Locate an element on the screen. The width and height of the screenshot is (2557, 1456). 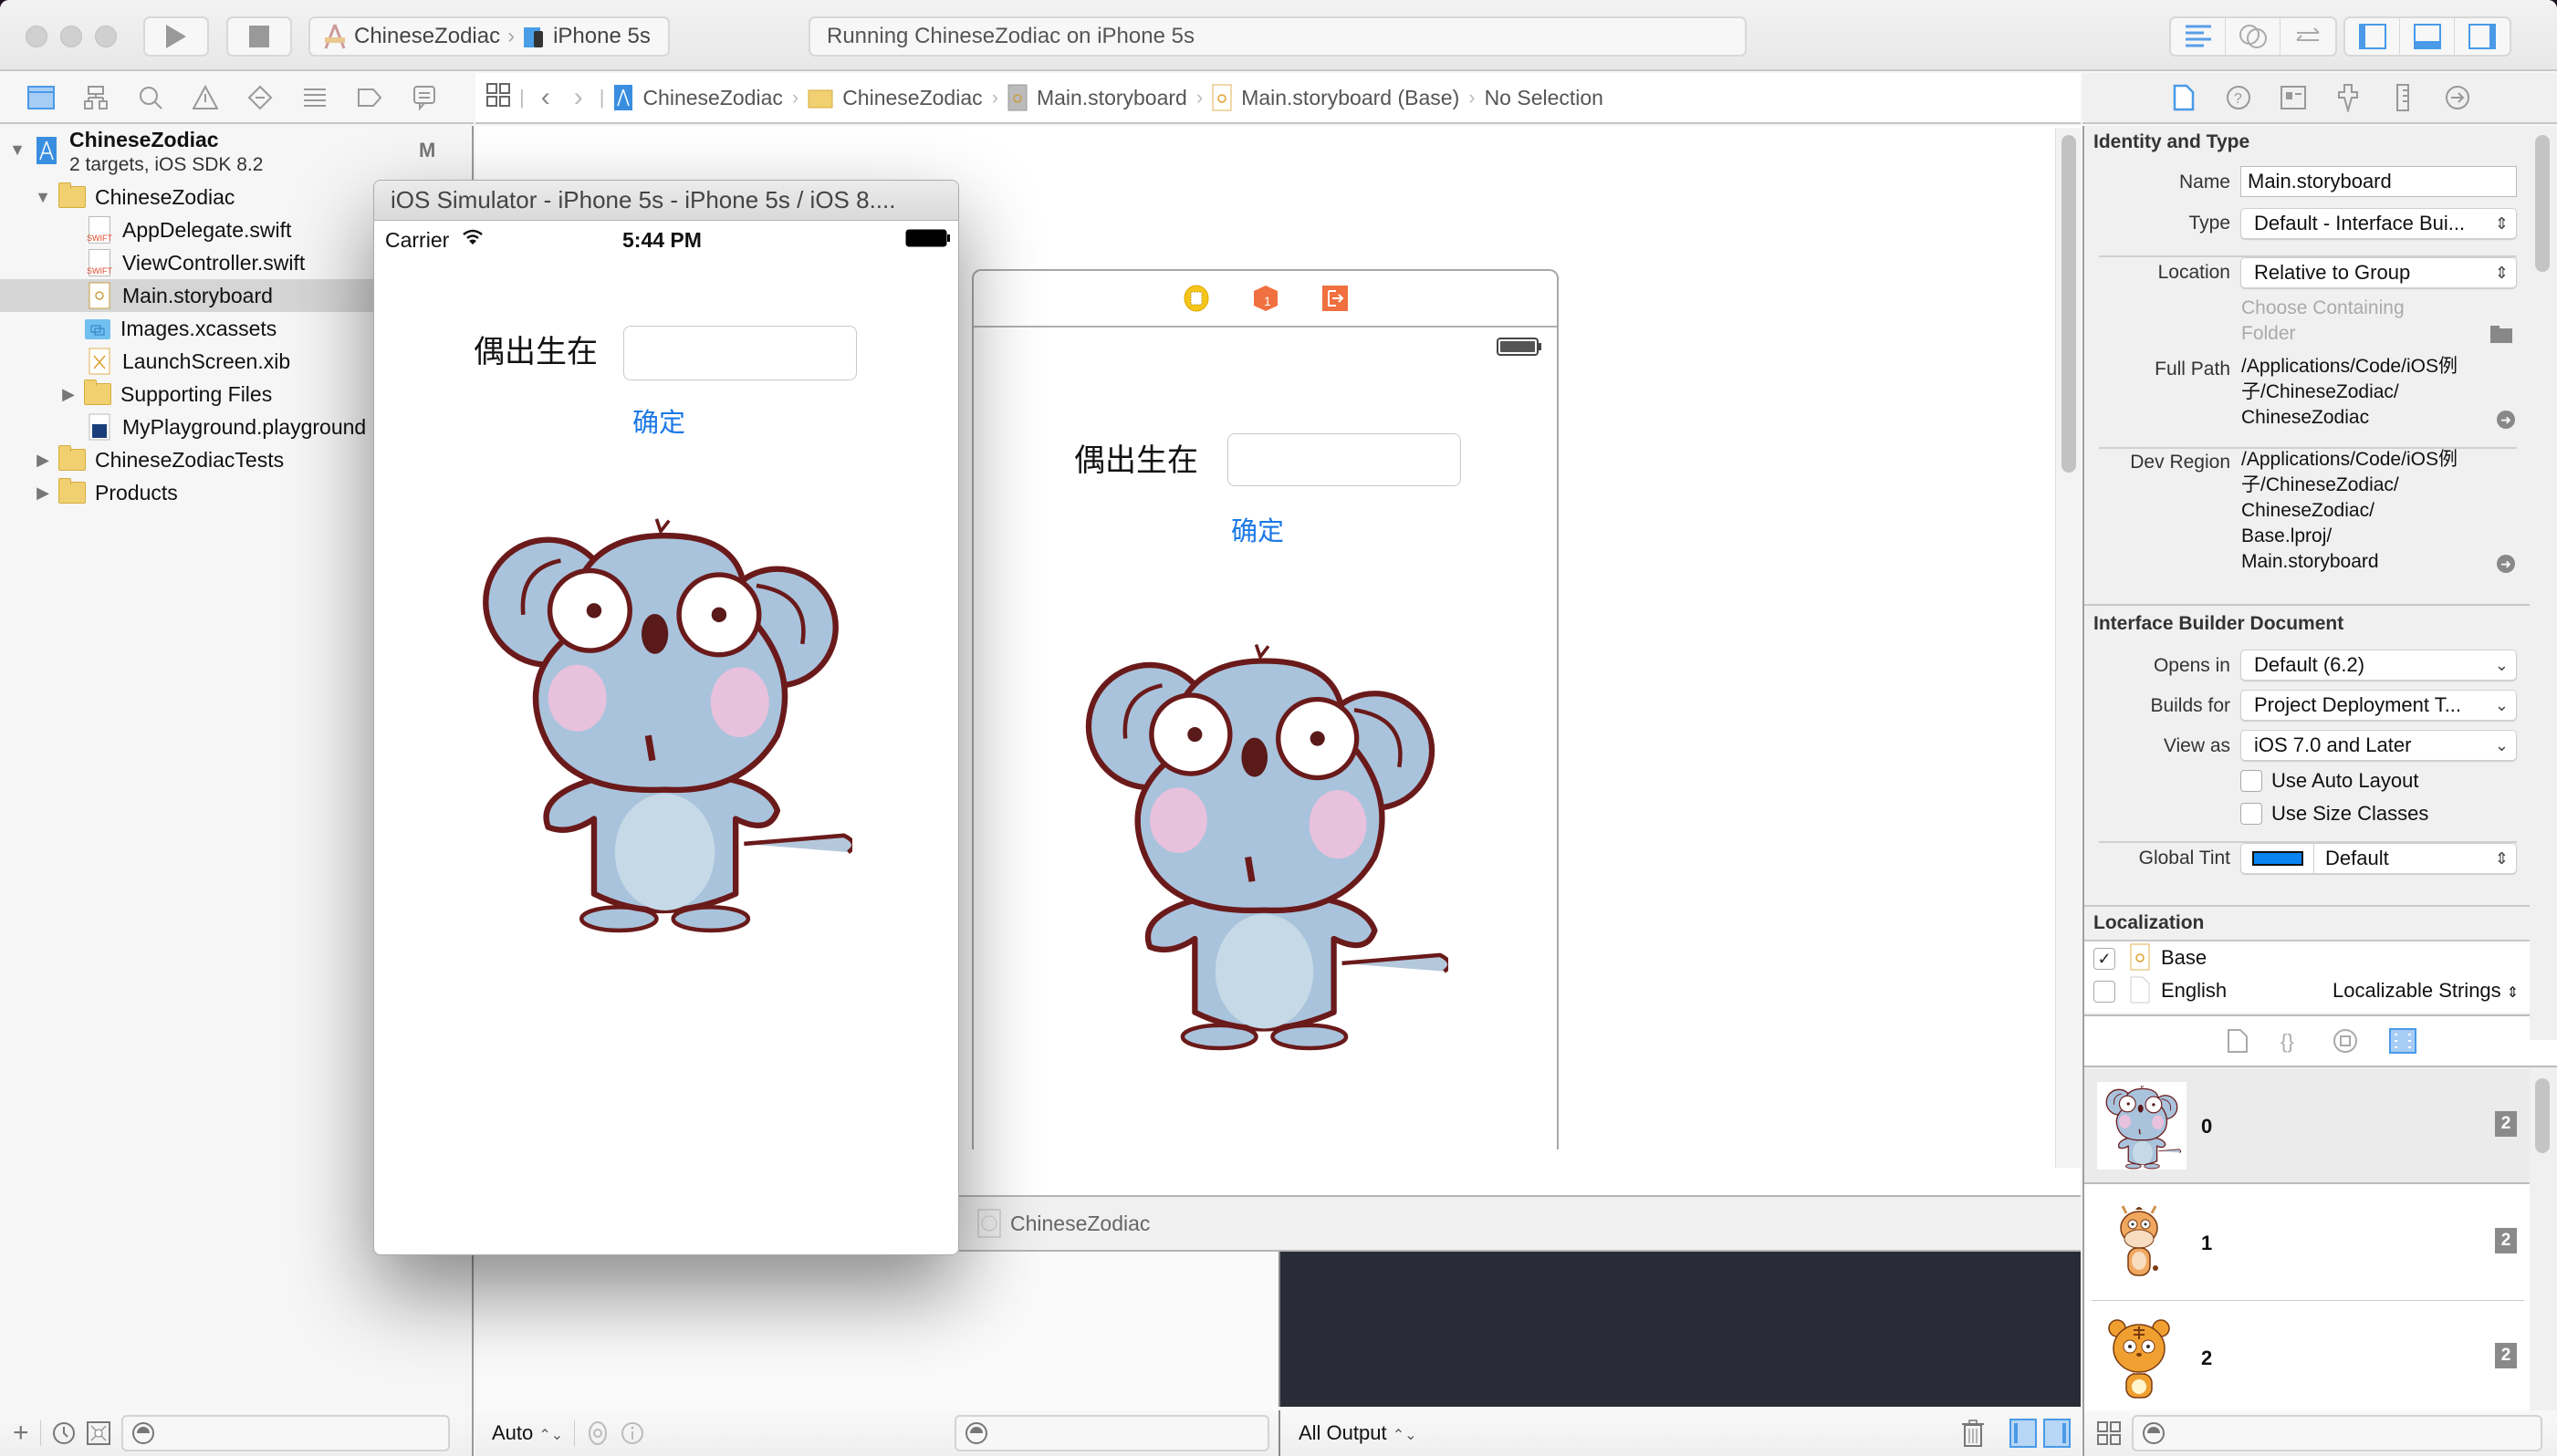
view-controller-icon is located at coordinates (1196, 298).